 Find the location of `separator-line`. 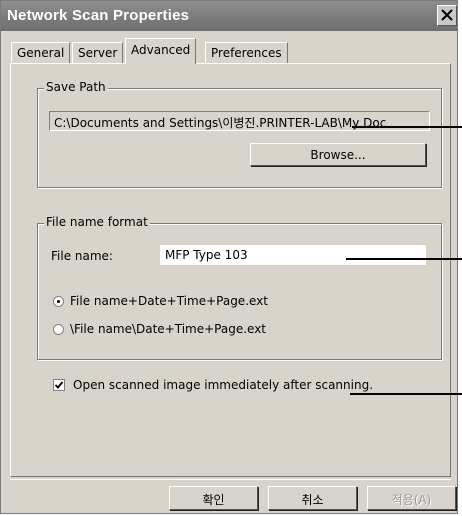

separator-line is located at coordinates (230, 479).